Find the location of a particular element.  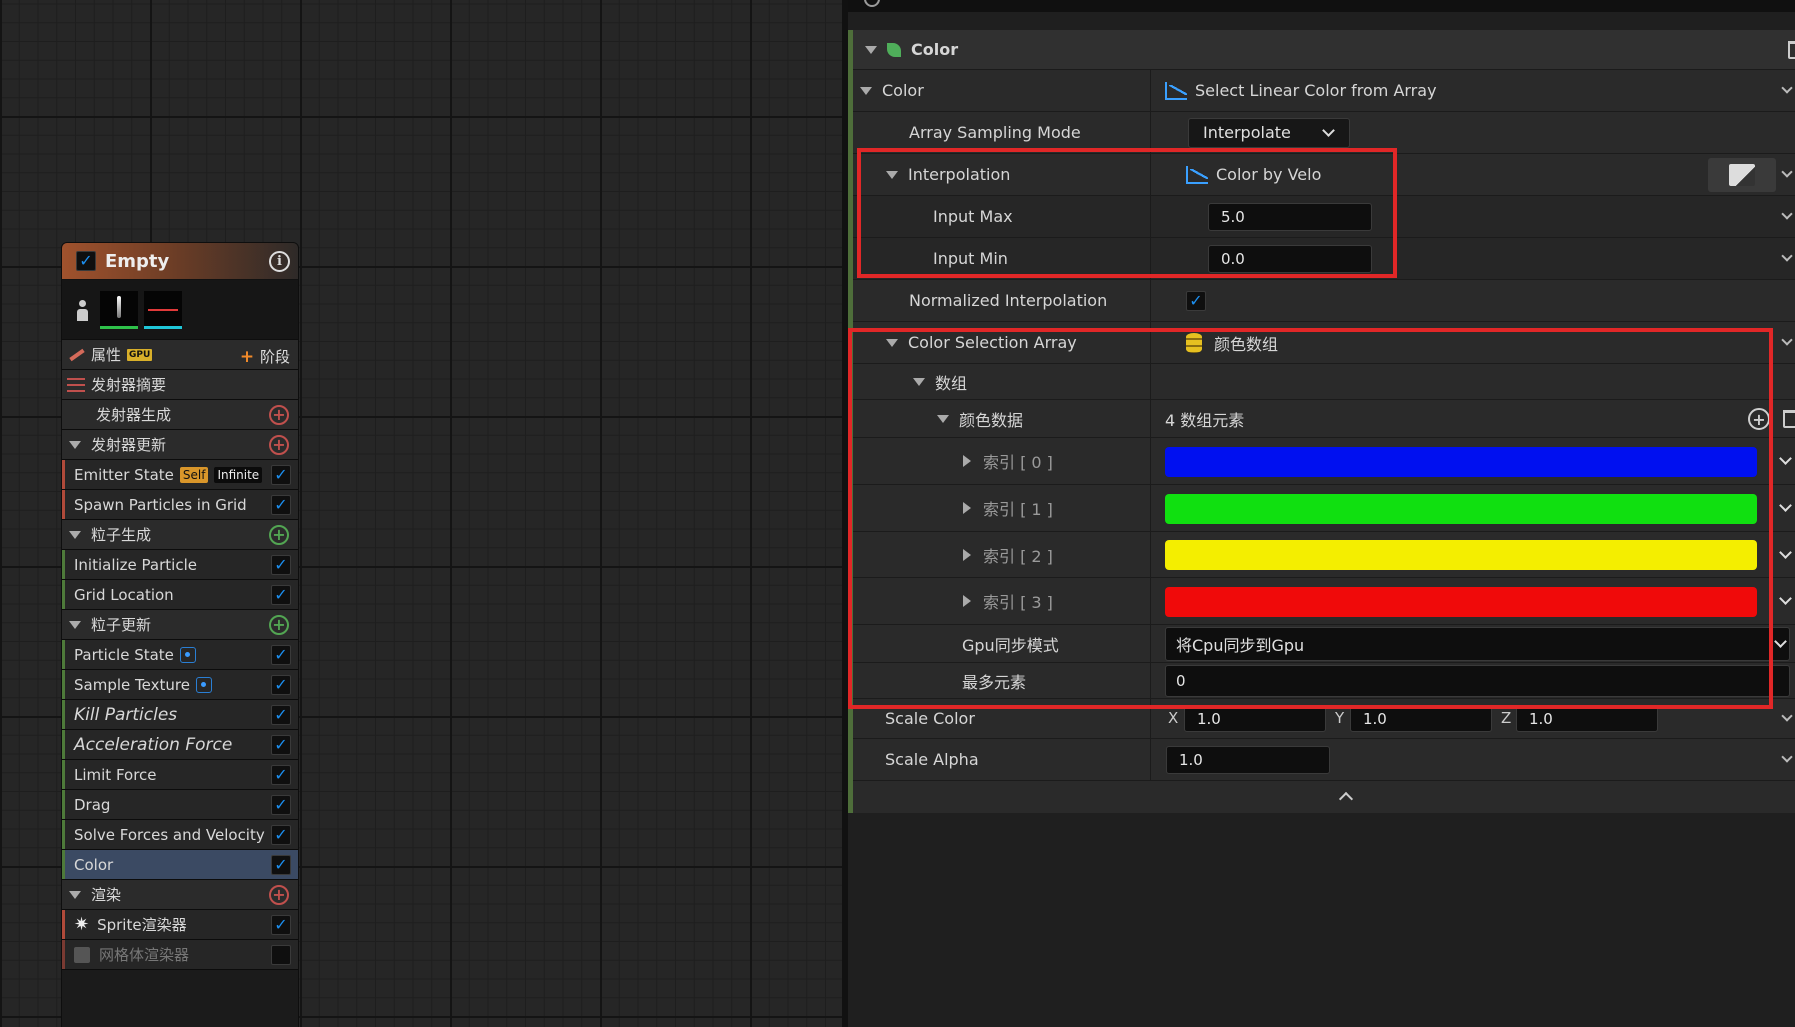

sprite-icon: ✷ is located at coordinates (82, 924).